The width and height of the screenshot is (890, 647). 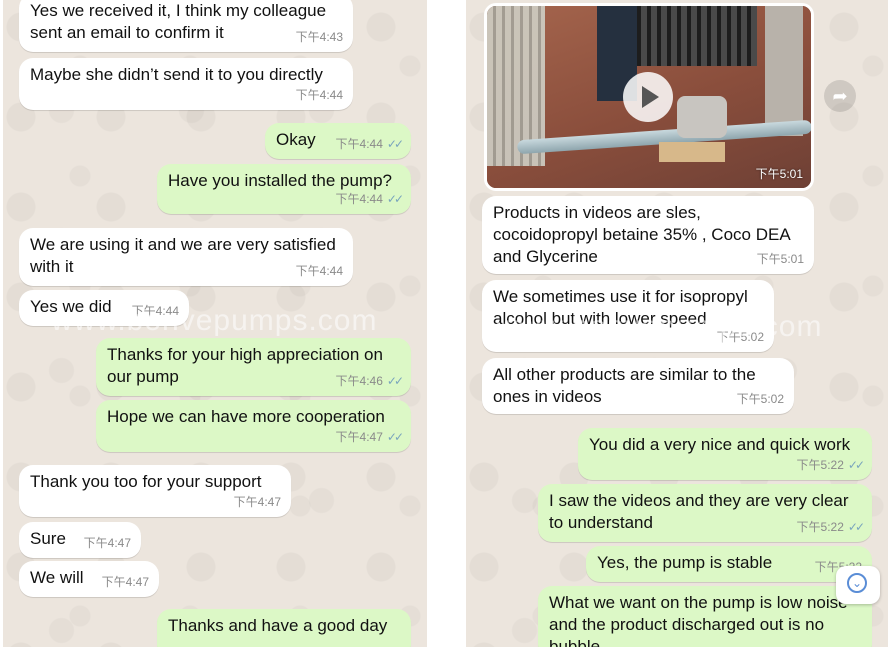 I want to click on message-bubble: Have you installed the pump? 下午4:44 ✓✓, so click(x=284, y=189).